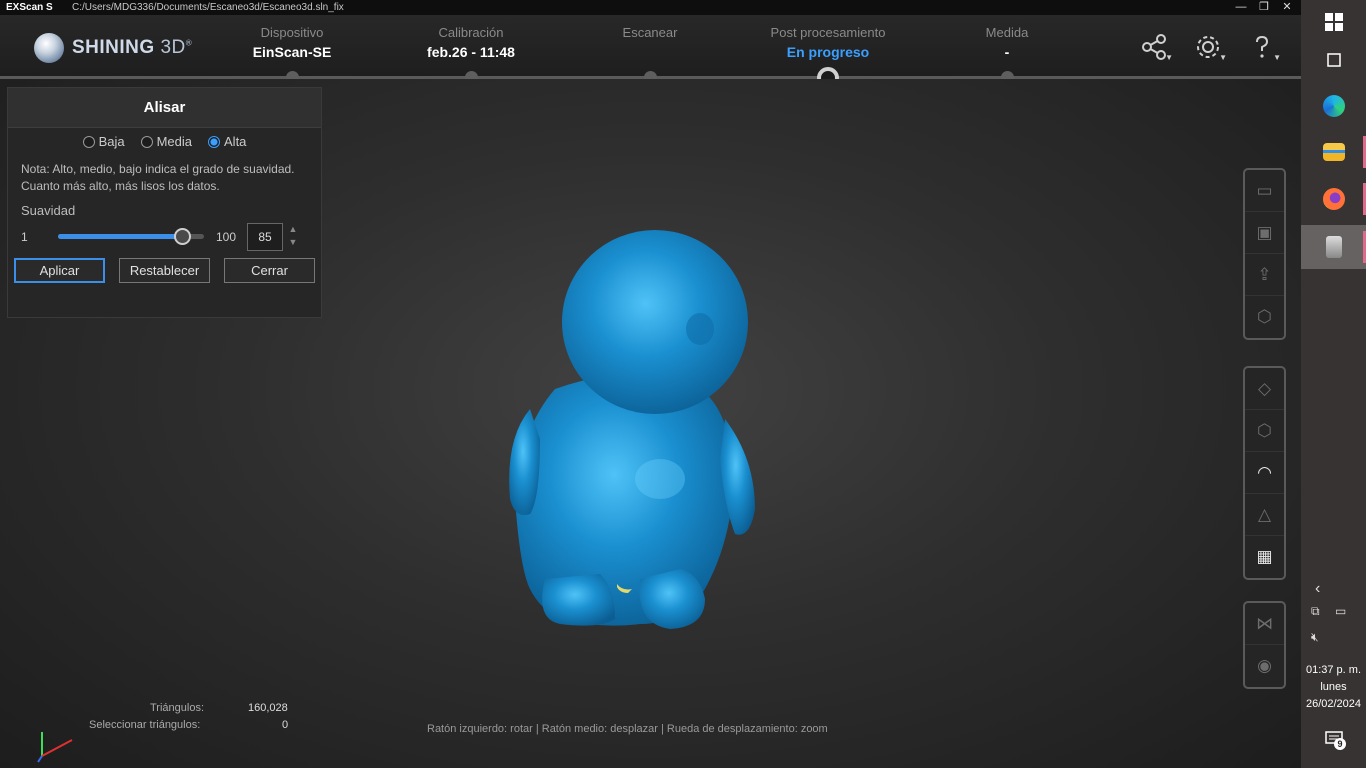 The height and width of the screenshot is (768, 1366). What do you see at coordinates (828, 43) in the screenshot?
I see `step-post-processing: Post procesamiento En progreso` at bounding box center [828, 43].